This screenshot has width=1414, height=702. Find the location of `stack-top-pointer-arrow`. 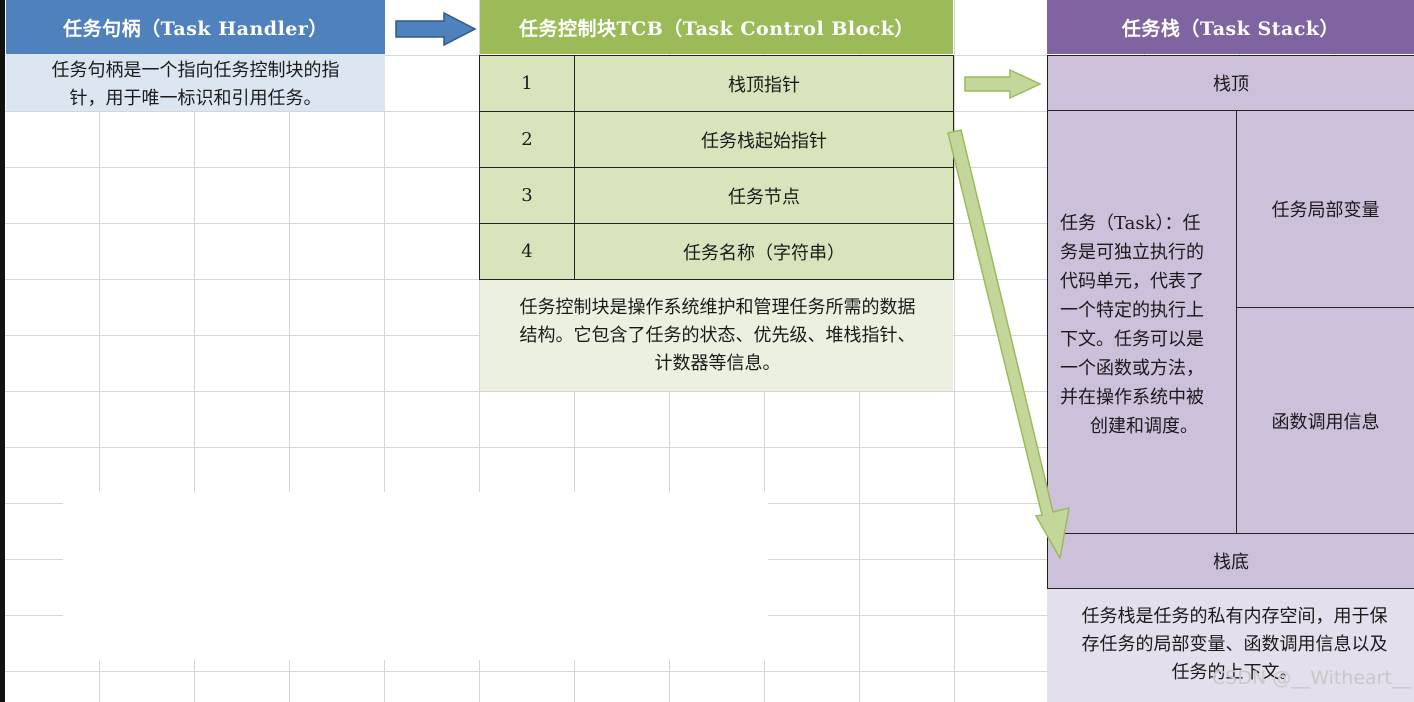

stack-top-pointer-arrow is located at coordinates (1003, 84).